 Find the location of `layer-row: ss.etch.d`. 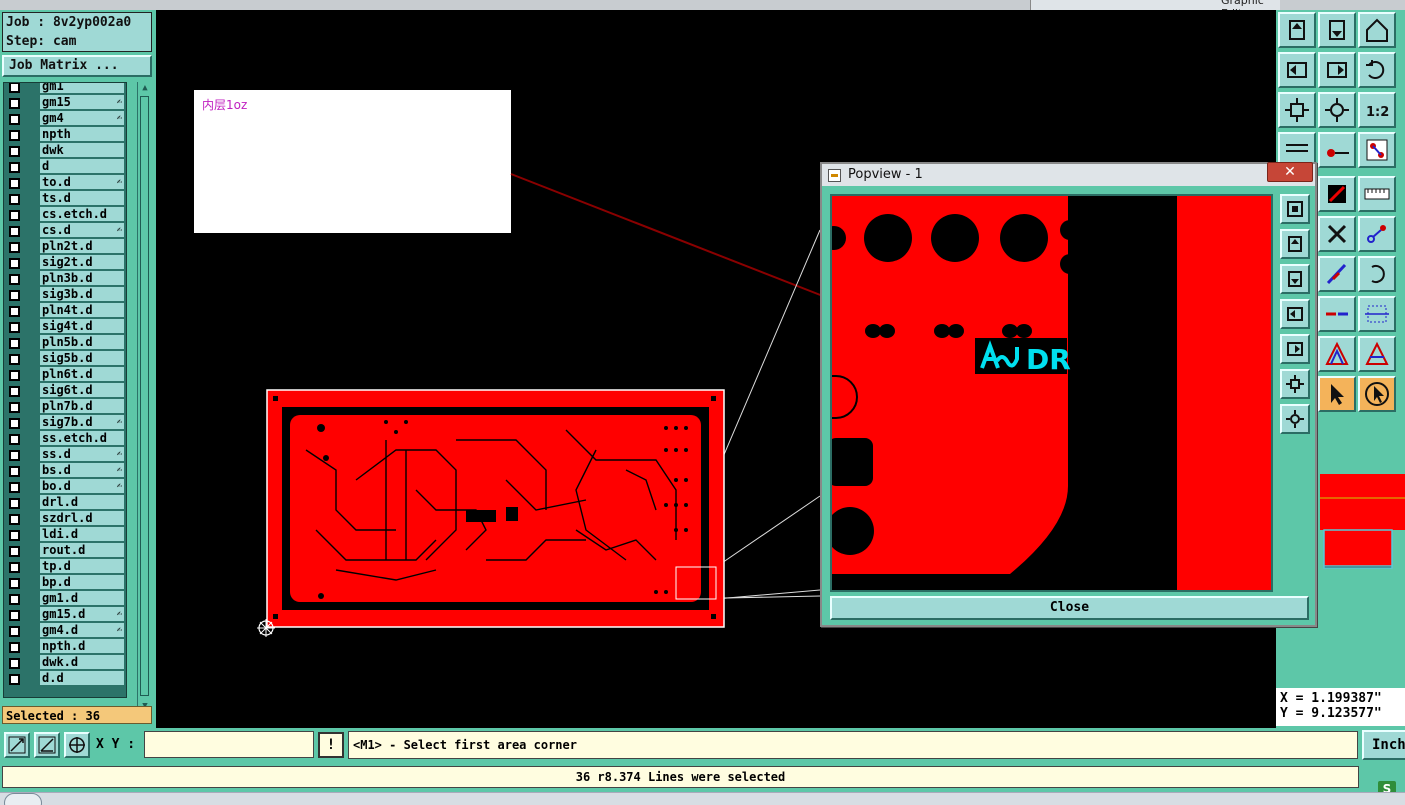

layer-row: ss.etch.d is located at coordinates (65, 439).